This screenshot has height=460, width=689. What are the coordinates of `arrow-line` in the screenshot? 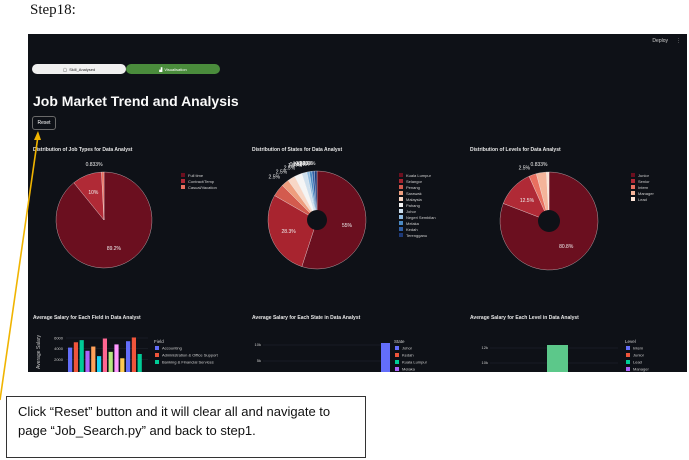 It's located at (19, 268).